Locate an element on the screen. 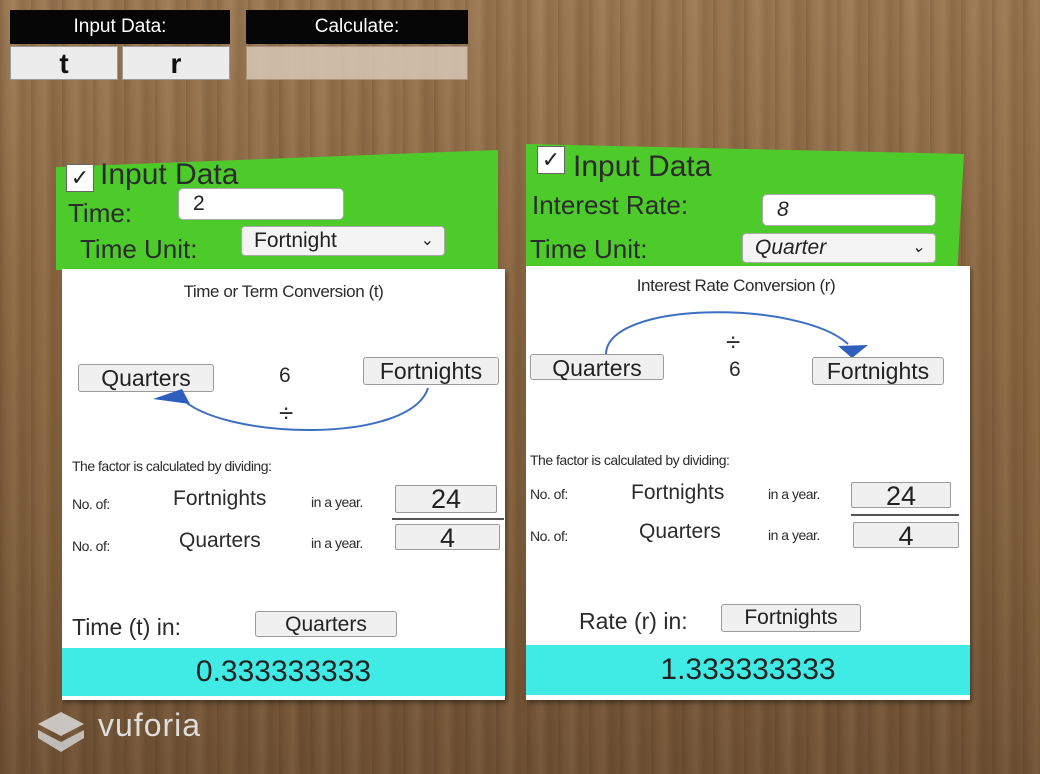 This screenshot has width=1040, height=774. rate-to-unit-button: Fortnights is located at coordinates (878, 371).